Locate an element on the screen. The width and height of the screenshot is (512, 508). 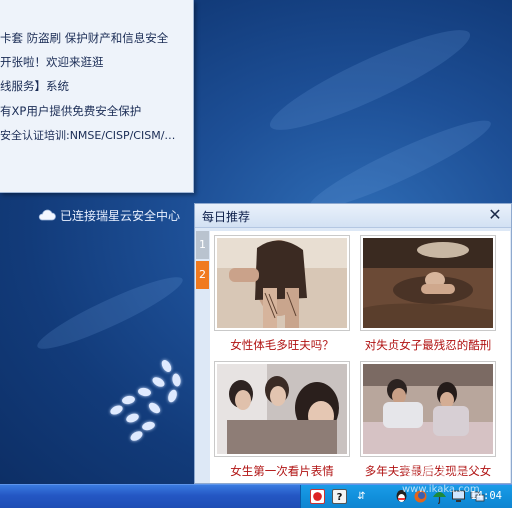
card-caption: 对失贞女子最残忍的酷刑 is located at coordinates (428, 345).